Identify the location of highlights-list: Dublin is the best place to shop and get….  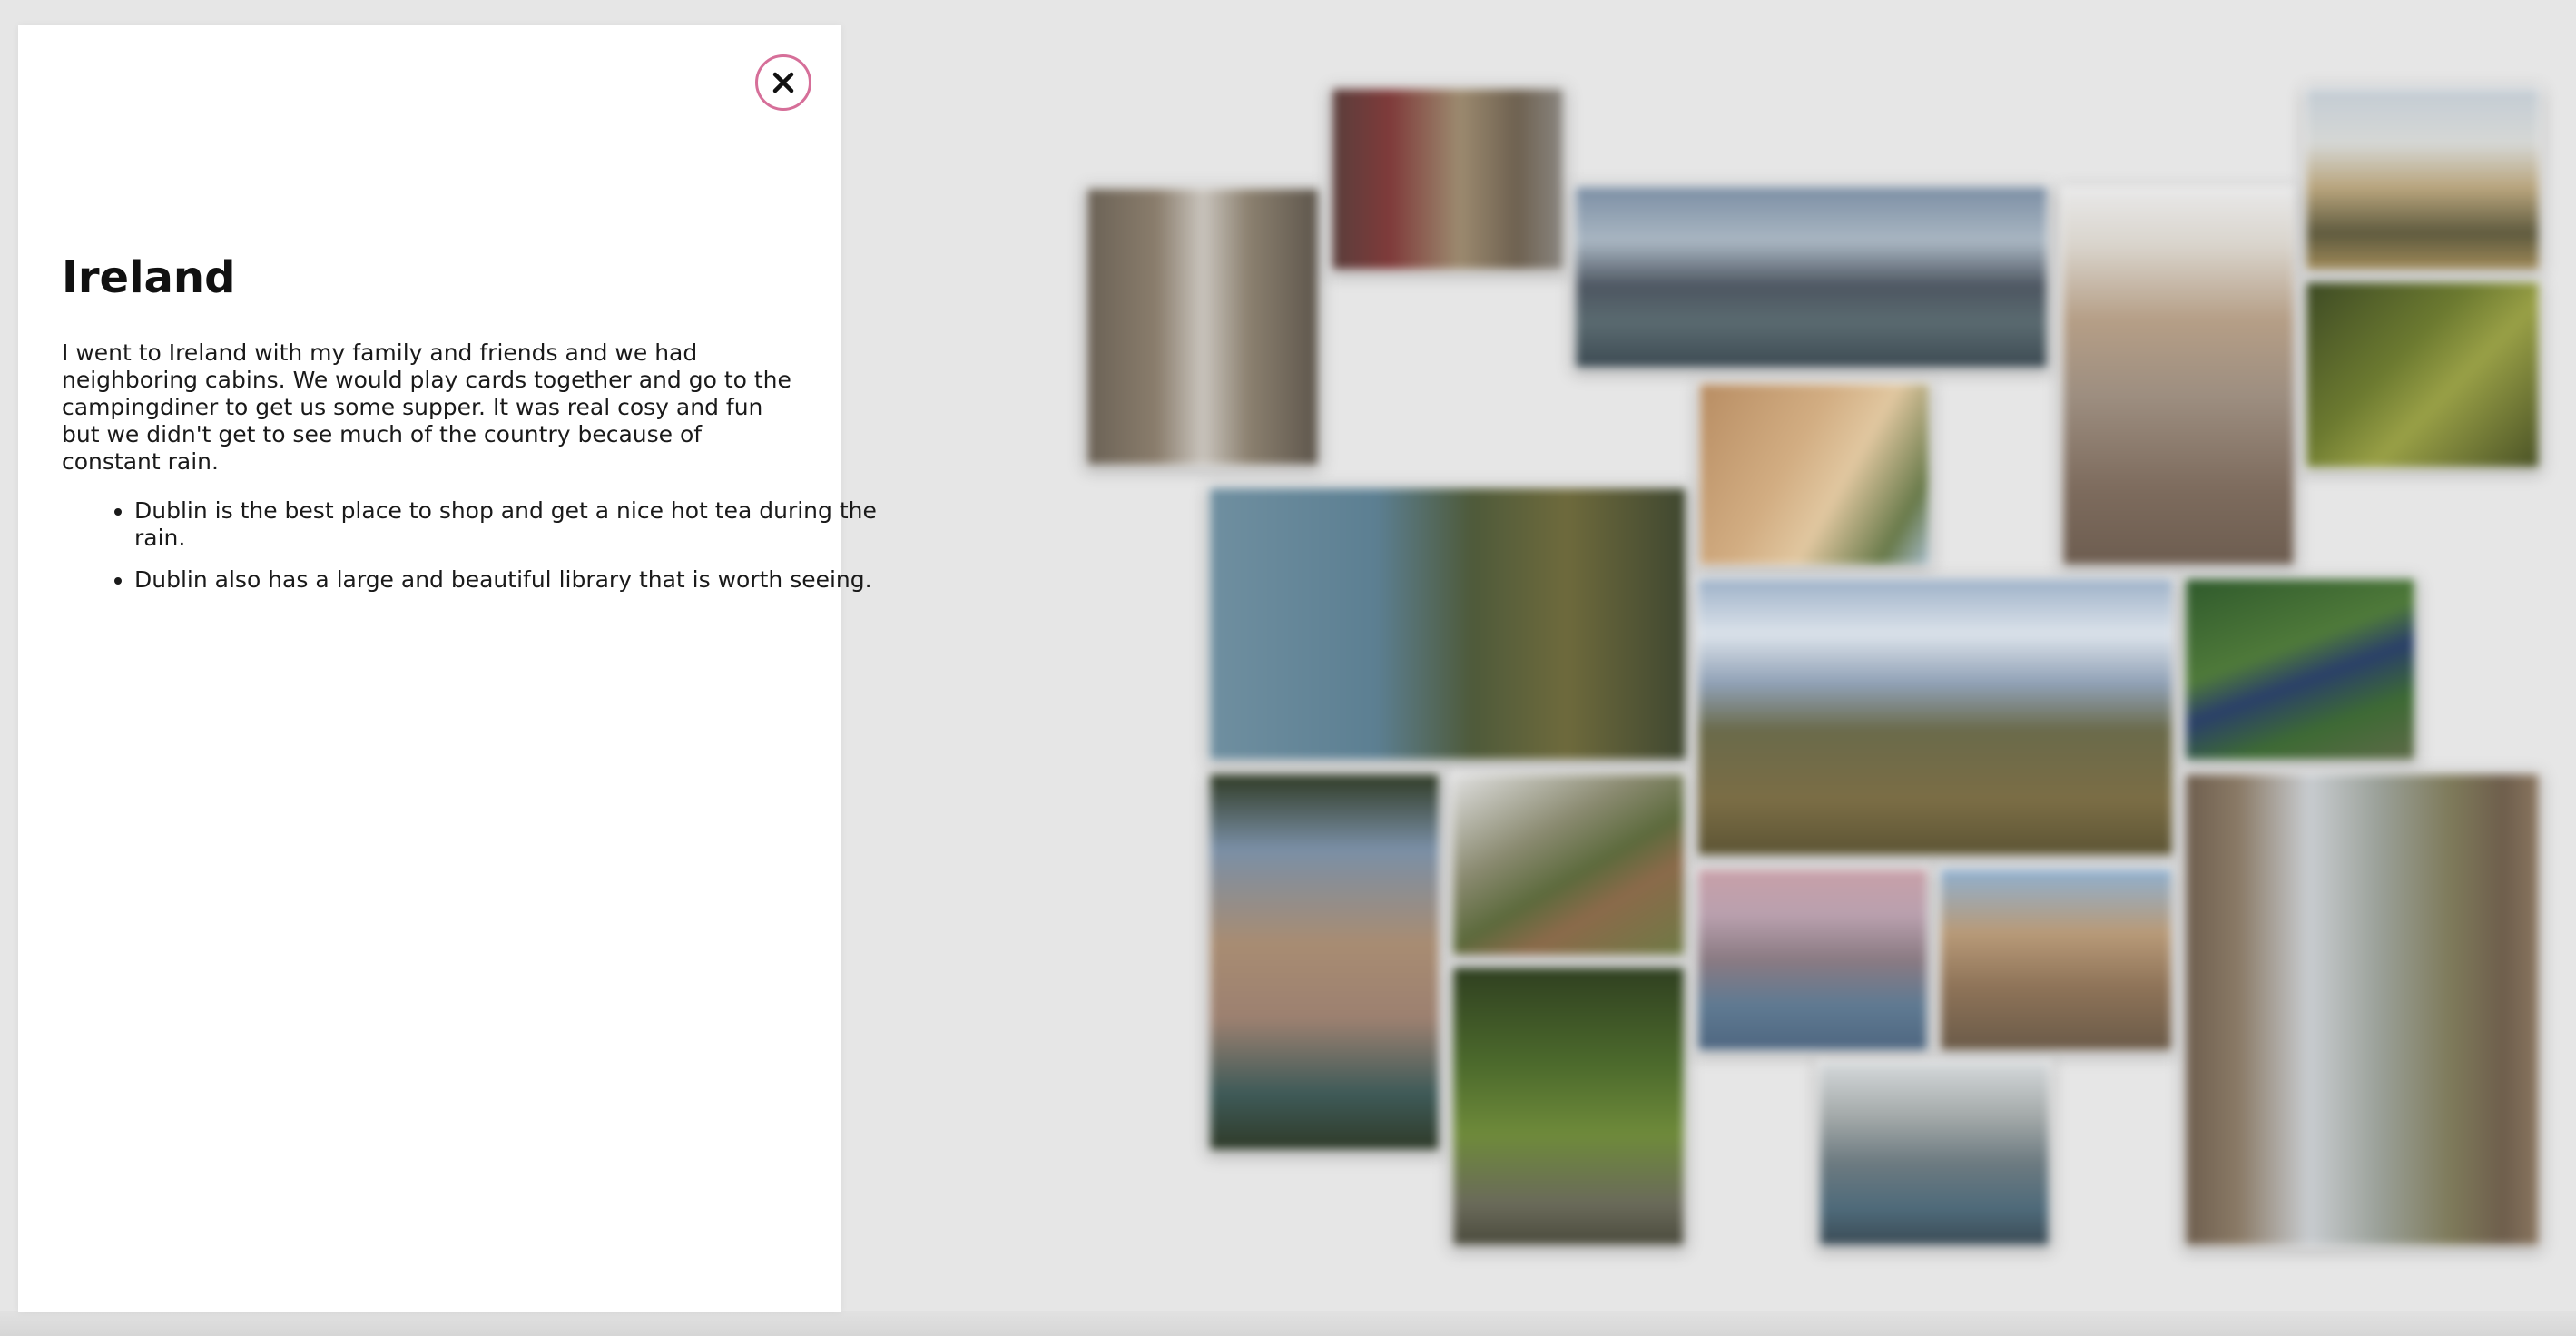
(479, 552).